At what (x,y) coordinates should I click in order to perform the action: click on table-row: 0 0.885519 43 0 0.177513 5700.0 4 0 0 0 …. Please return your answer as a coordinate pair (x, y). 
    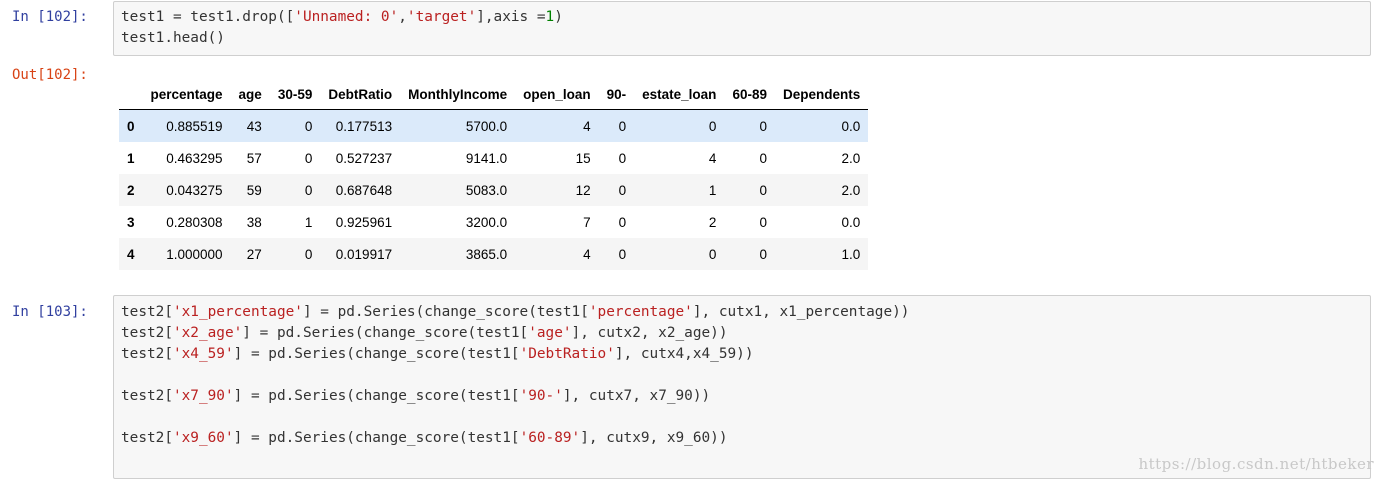
    Looking at the image, I should click on (494, 125).